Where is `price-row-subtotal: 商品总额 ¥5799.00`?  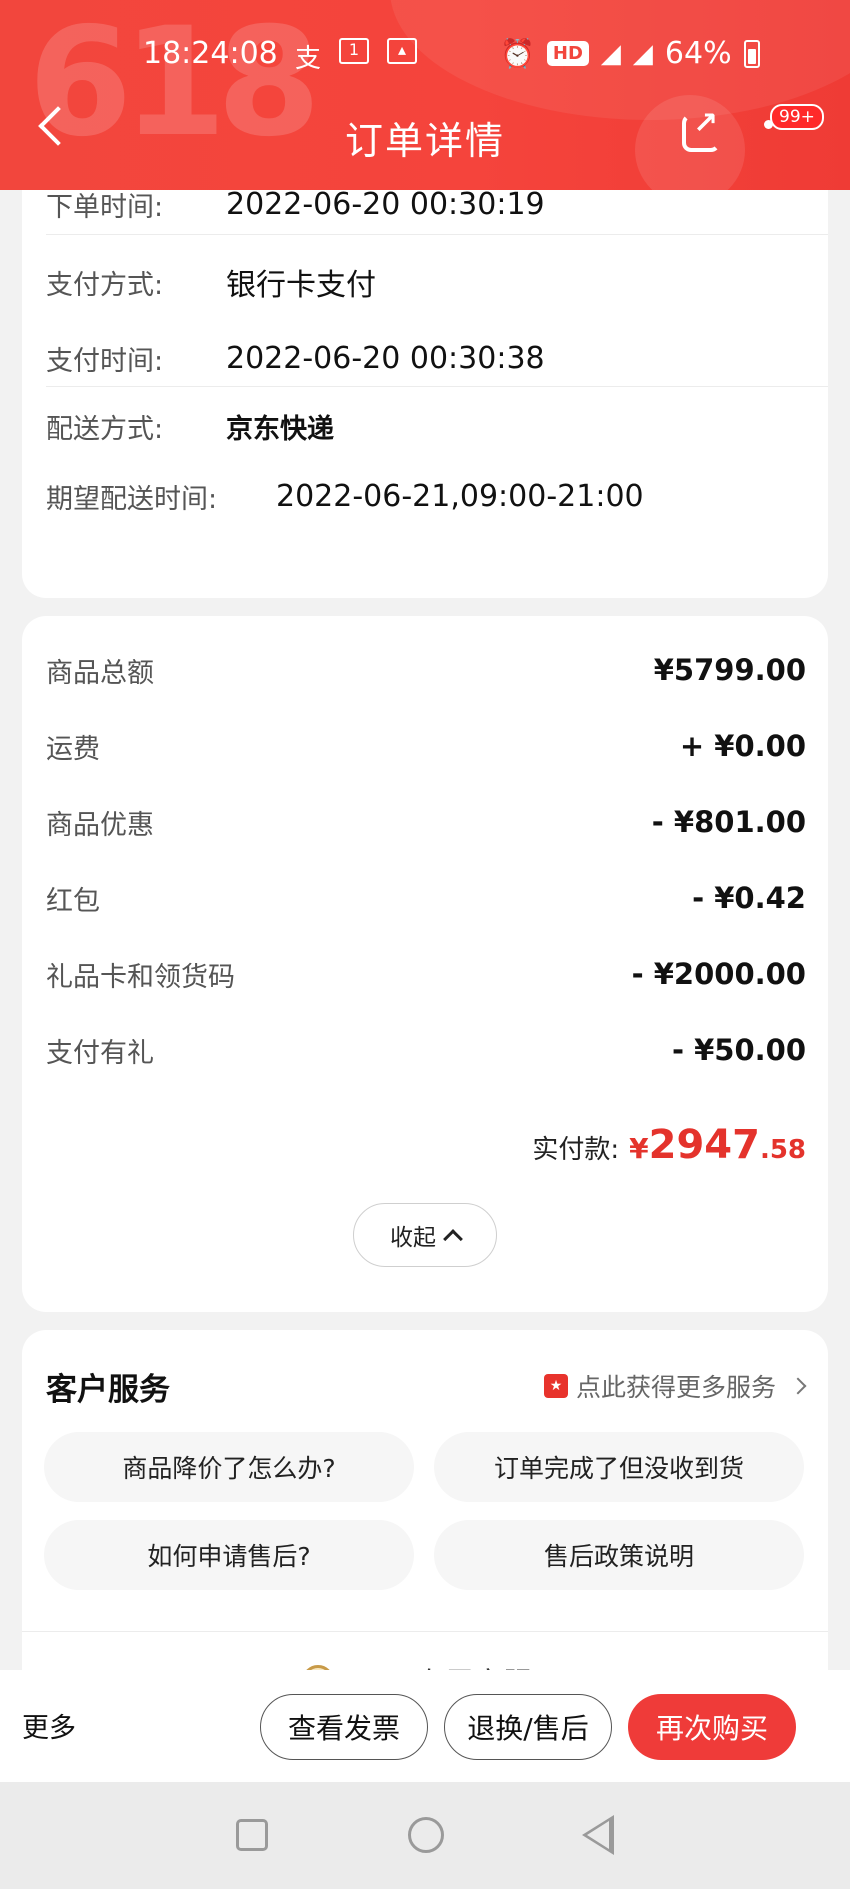 price-row-subtotal: 商品总额 ¥5799.00 is located at coordinates (426, 670).